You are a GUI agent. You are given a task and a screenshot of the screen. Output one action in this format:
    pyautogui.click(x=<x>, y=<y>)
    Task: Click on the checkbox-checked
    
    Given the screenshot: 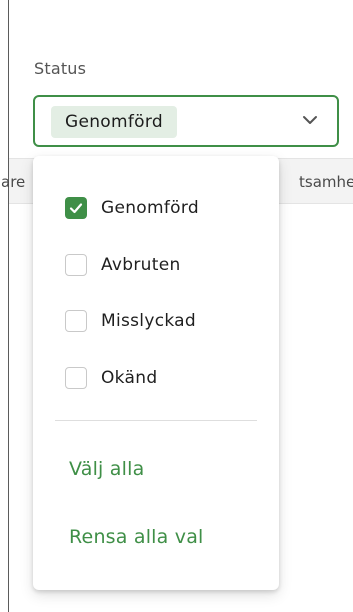 What is the action you would take?
    pyautogui.click(x=76, y=208)
    